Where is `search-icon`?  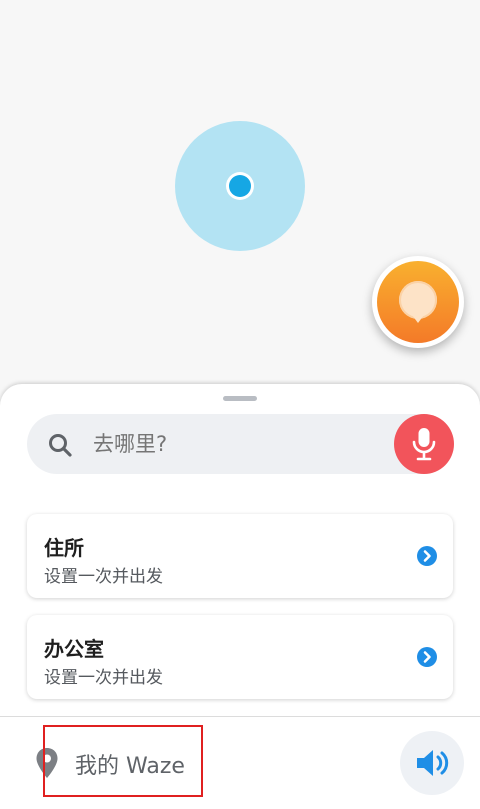 search-icon is located at coordinates (60, 445).